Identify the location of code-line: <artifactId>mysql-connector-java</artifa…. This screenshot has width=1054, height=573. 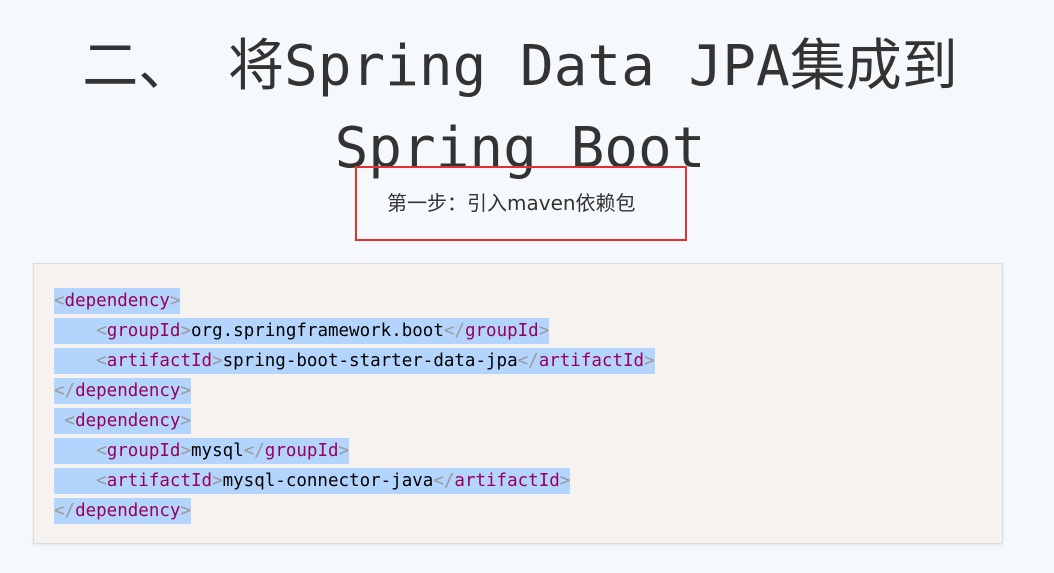
(354, 481).